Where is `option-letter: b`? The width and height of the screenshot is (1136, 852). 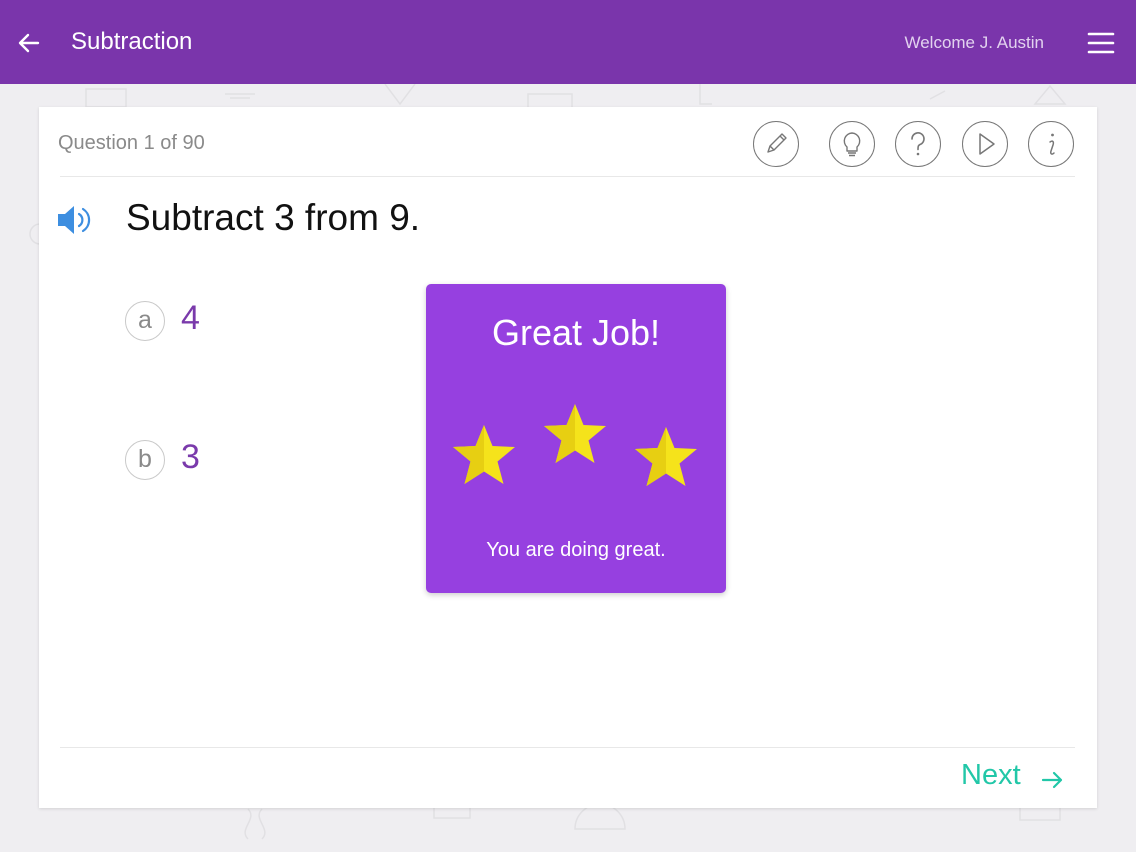
option-letter: b is located at coordinates (145, 460).